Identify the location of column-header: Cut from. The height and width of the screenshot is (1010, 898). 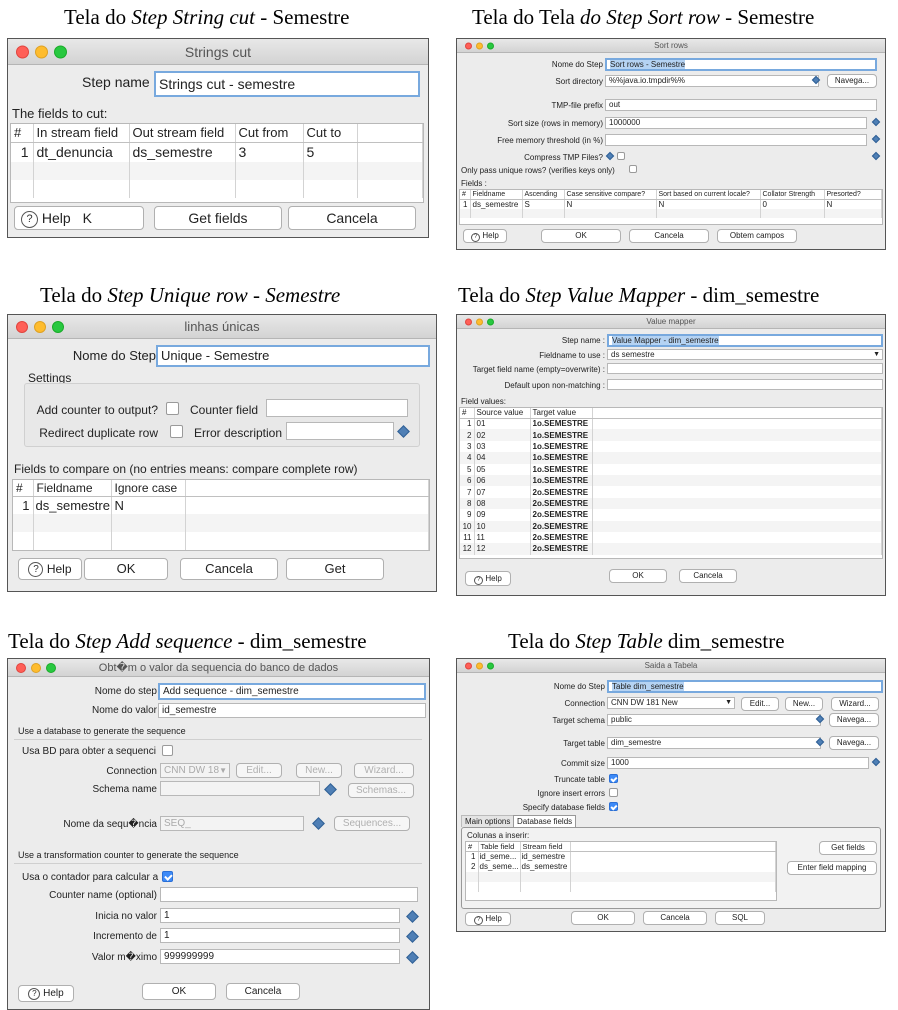
(269, 133).